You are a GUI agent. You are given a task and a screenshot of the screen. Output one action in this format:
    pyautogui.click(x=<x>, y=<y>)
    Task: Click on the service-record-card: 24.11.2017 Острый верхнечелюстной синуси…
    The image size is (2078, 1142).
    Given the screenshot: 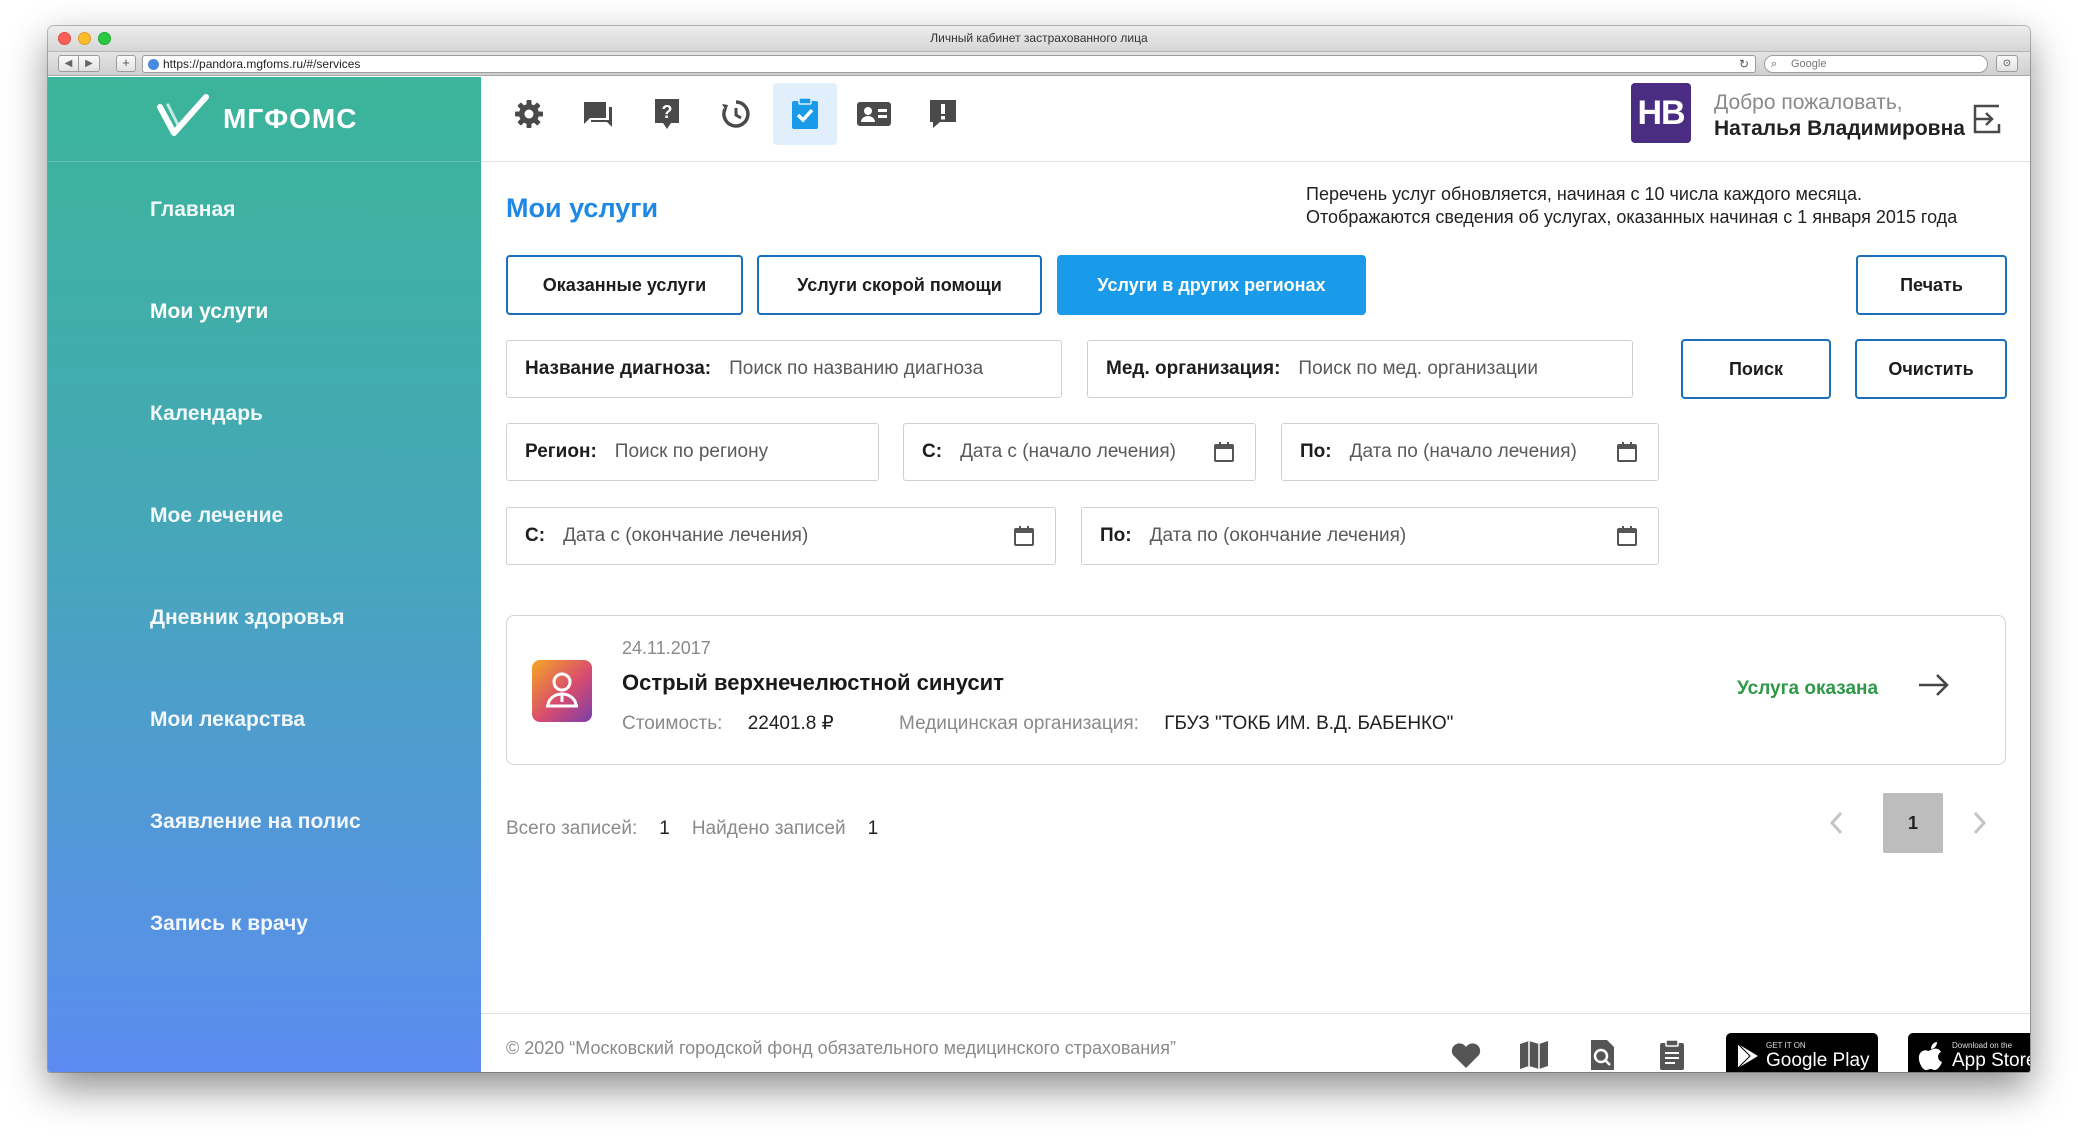 What is the action you would take?
    pyautogui.click(x=1256, y=690)
    